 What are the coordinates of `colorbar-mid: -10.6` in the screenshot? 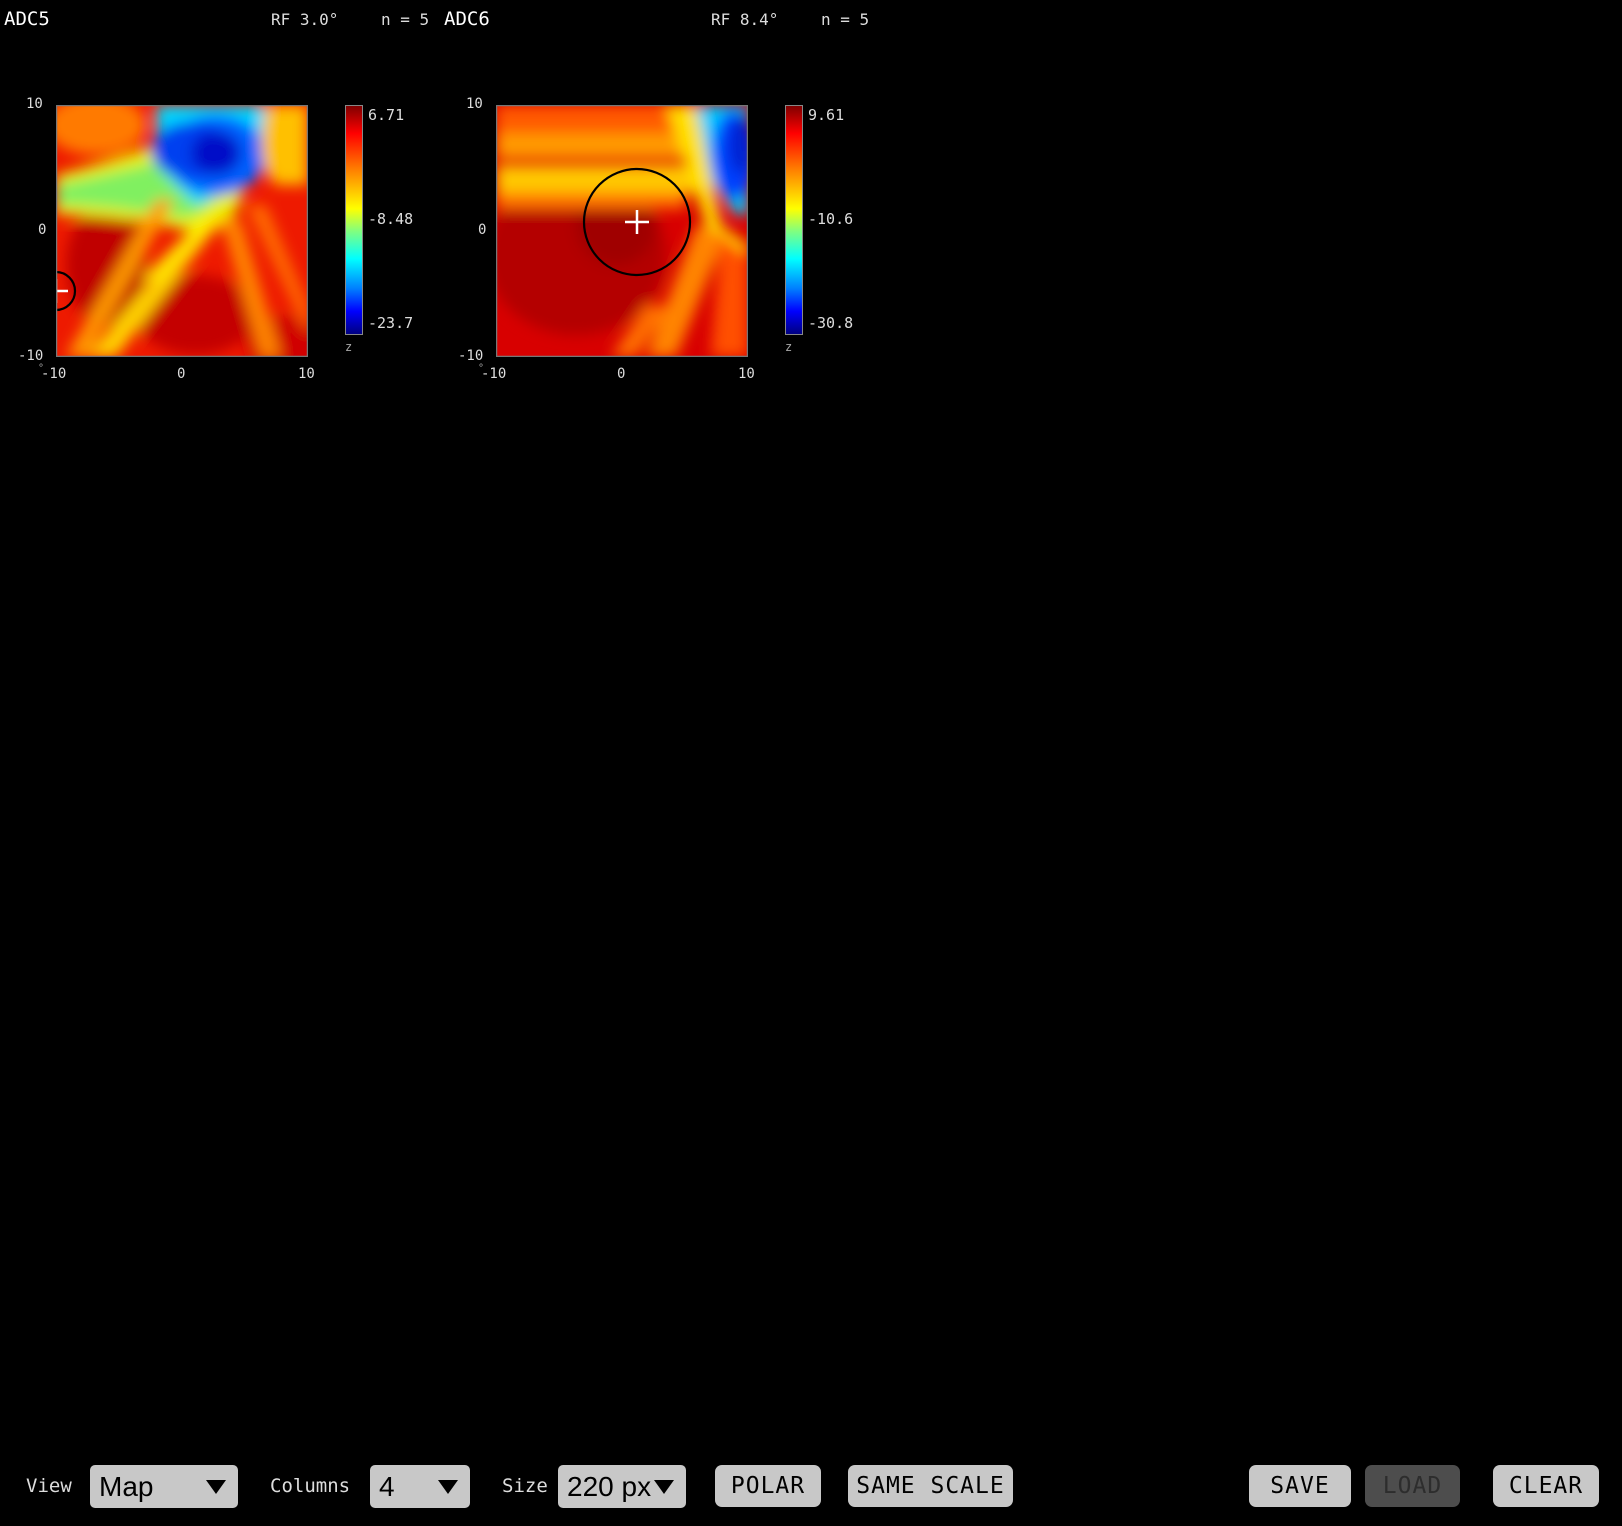 It's located at (831, 219).